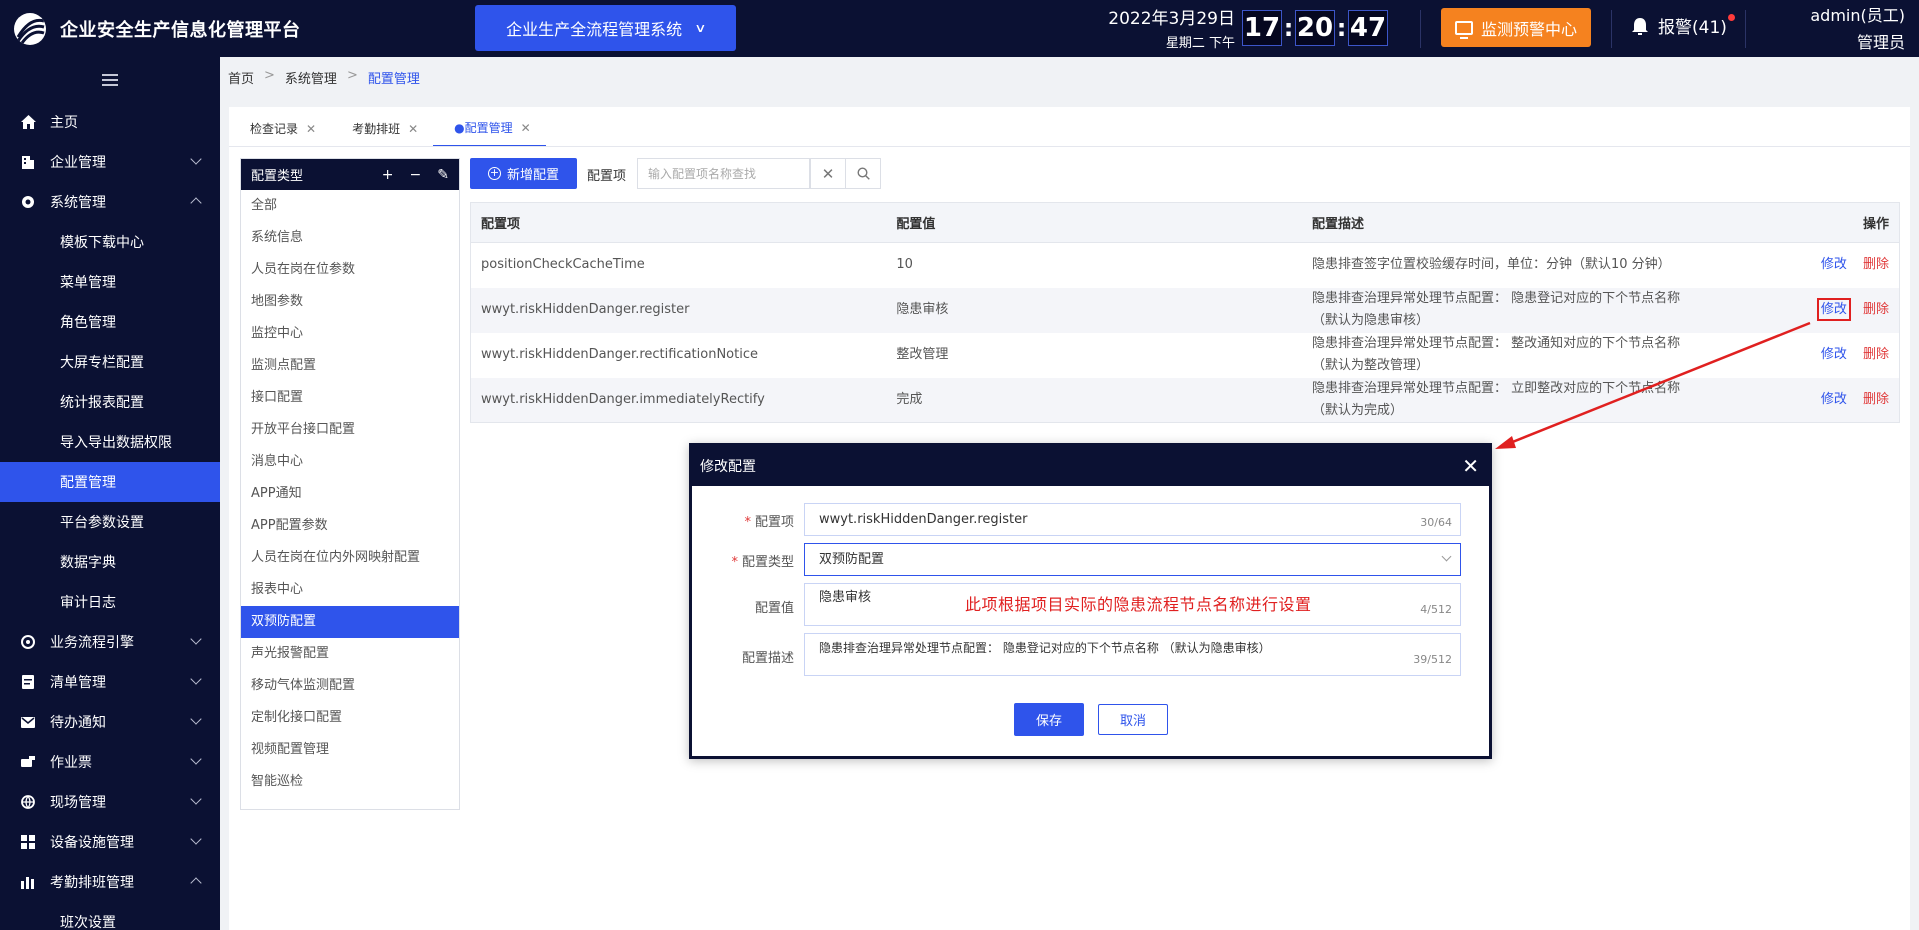 The width and height of the screenshot is (1919, 930). I want to click on config-type-item: 声光报警配置, so click(350, 654).